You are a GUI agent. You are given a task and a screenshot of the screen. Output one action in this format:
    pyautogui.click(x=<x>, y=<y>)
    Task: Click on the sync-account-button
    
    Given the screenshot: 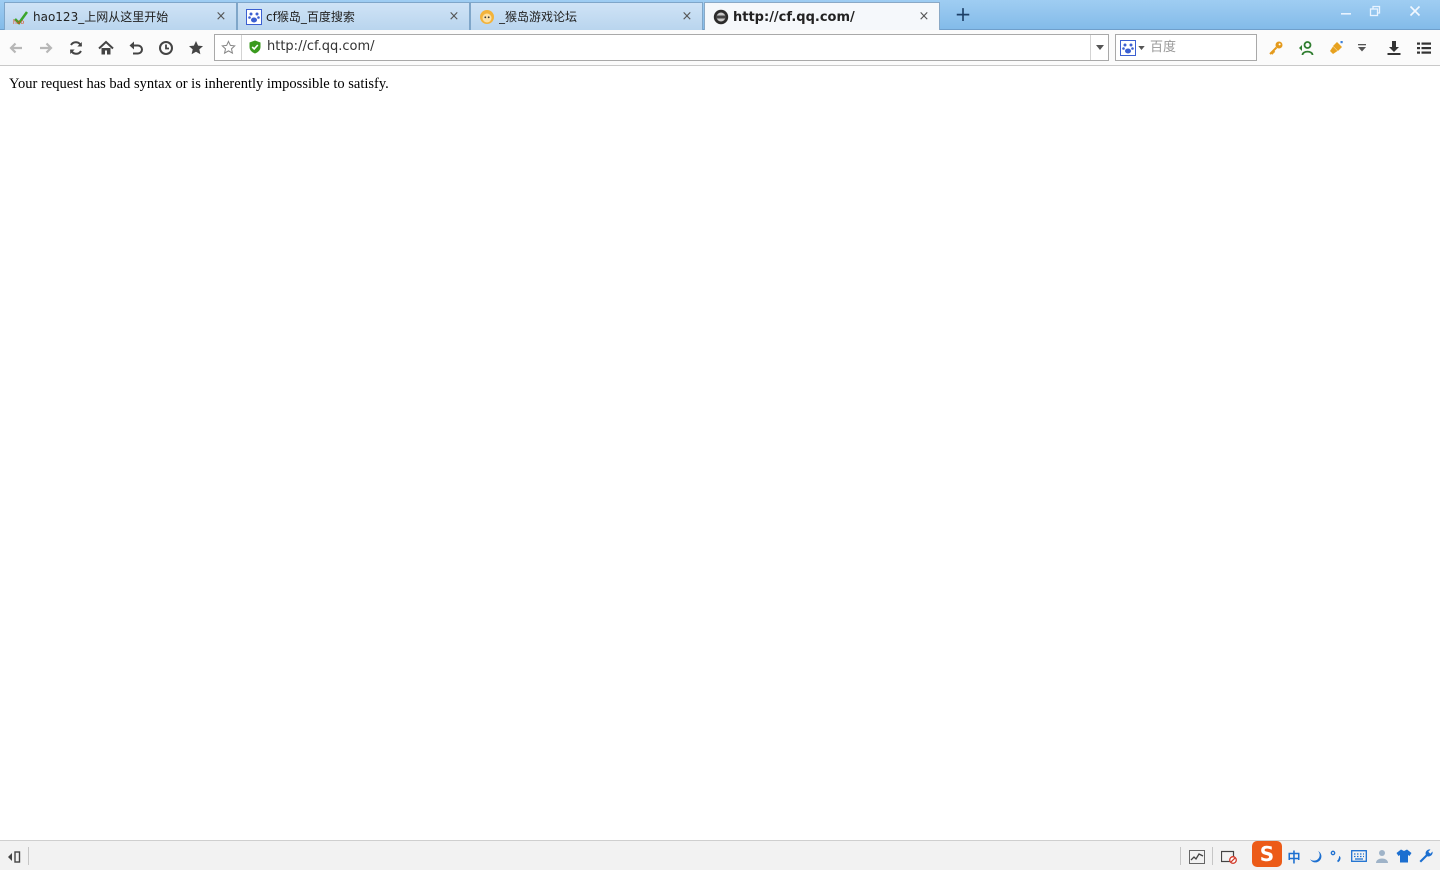 What is the action you would take?
    pyautogui.click(x=1306, y=48)
    